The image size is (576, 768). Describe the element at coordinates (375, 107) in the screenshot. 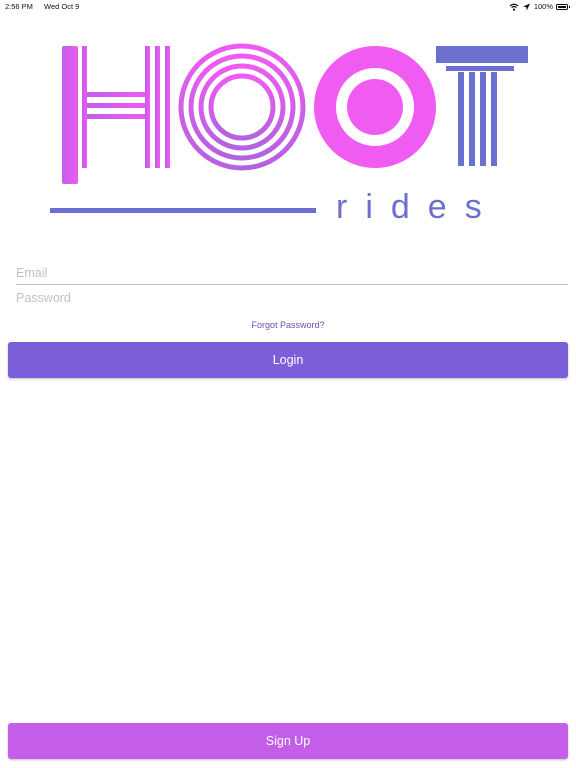

I see `logo-letter-o-solid` at that location.